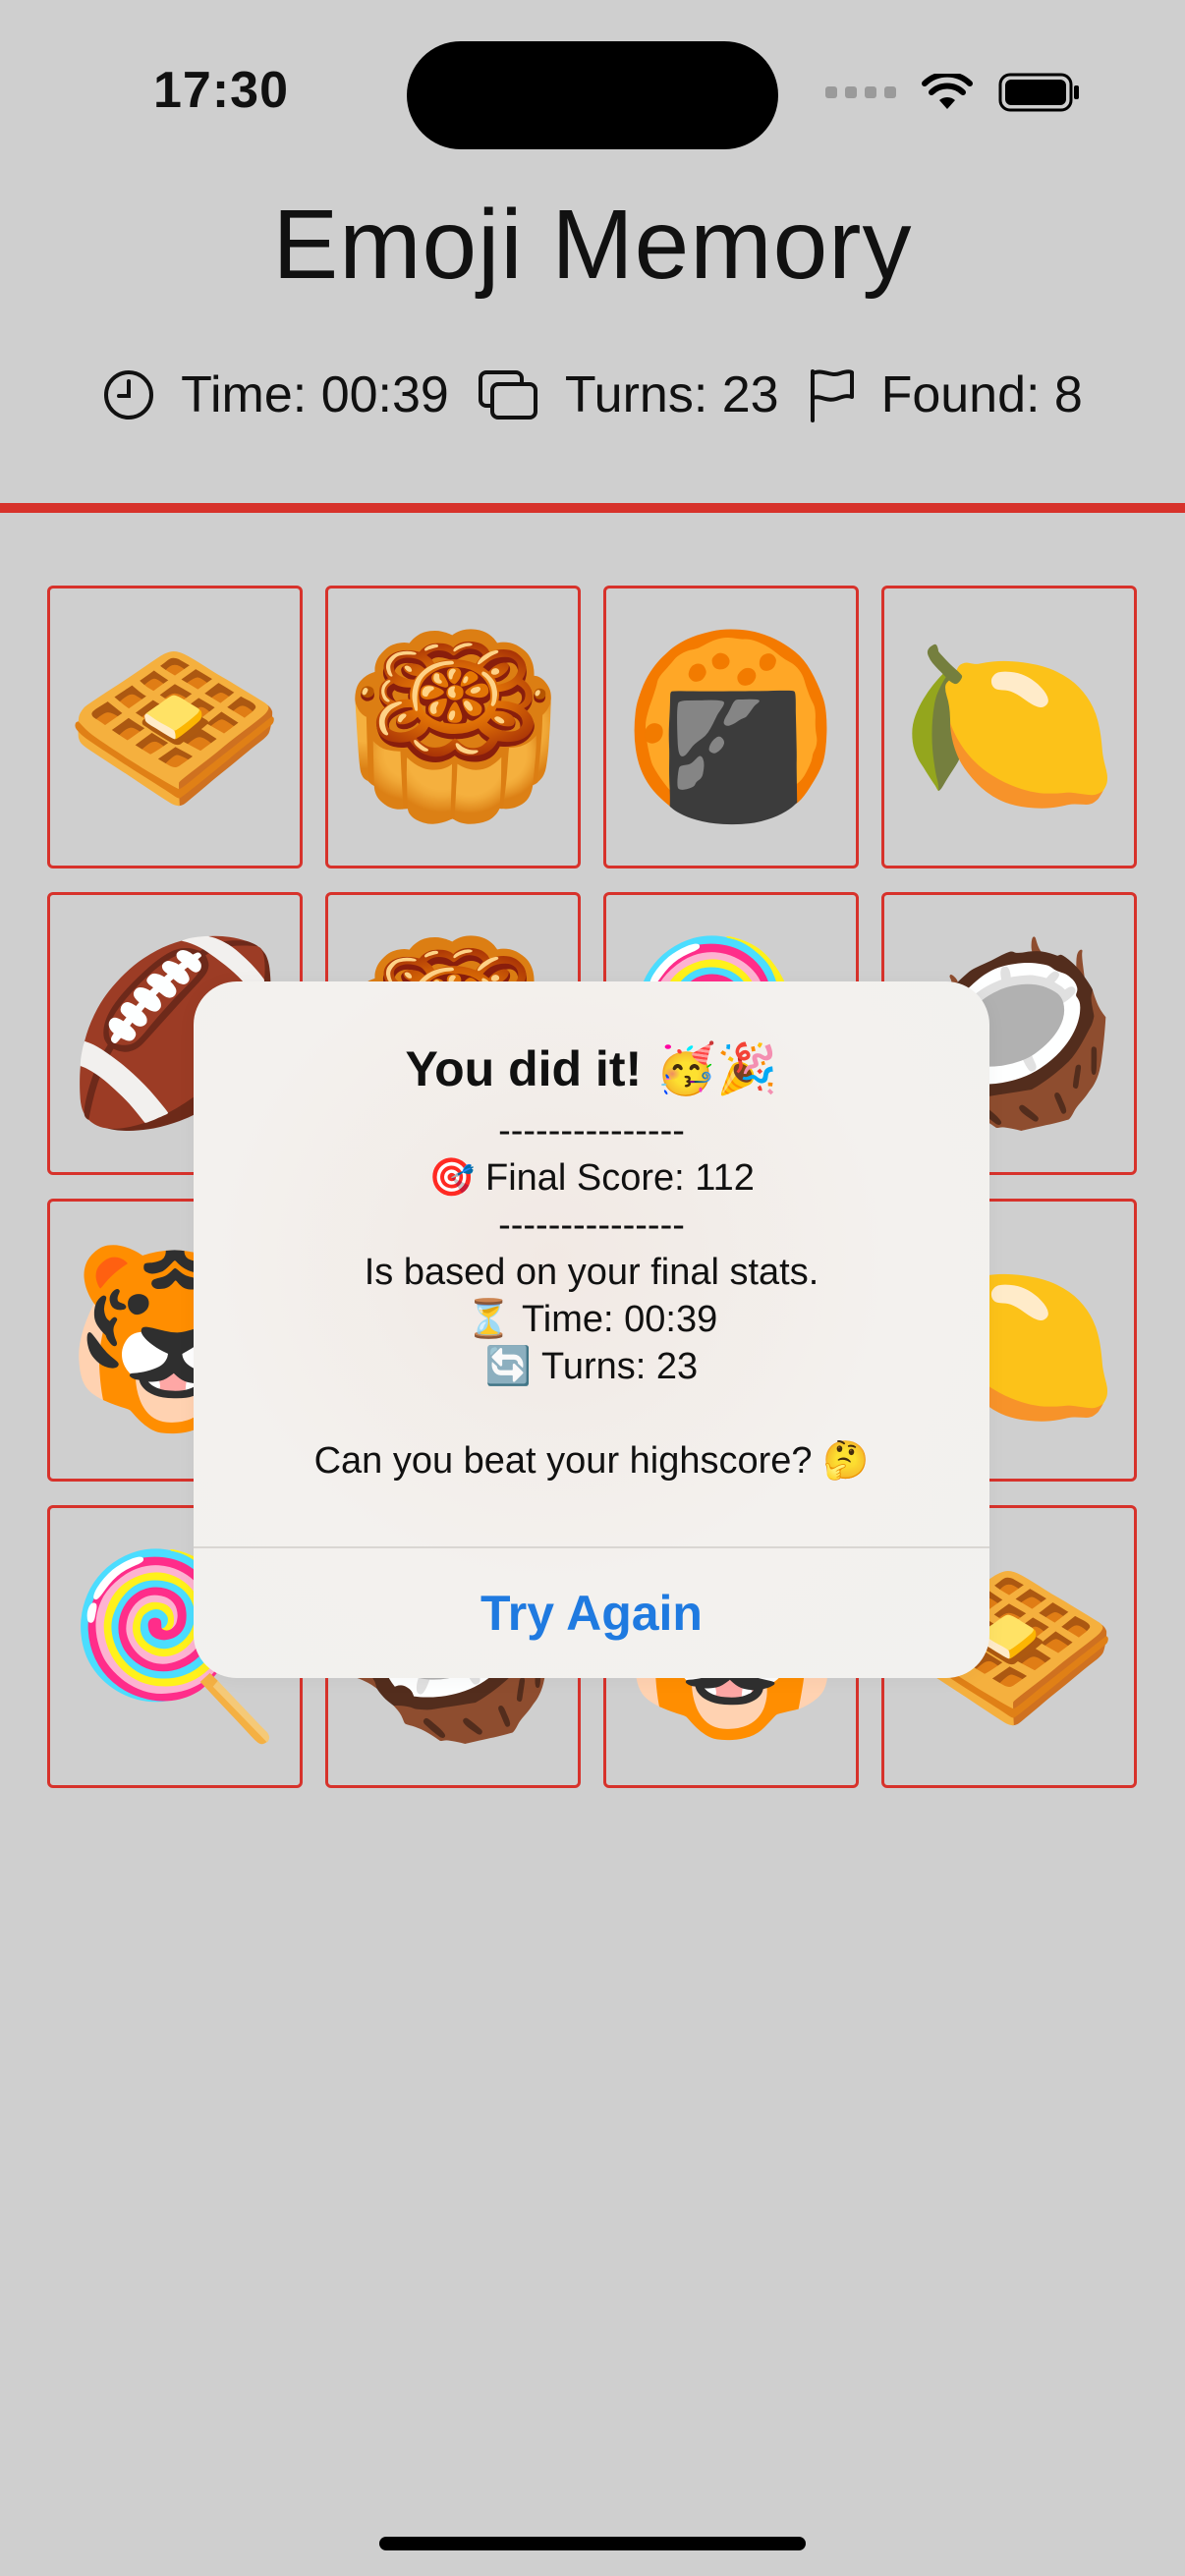 The image size is (1185, 2576). Describe the element at coordinates (592, 1613) in the screenshot. I see `try-again-button: Try Again` at that location.